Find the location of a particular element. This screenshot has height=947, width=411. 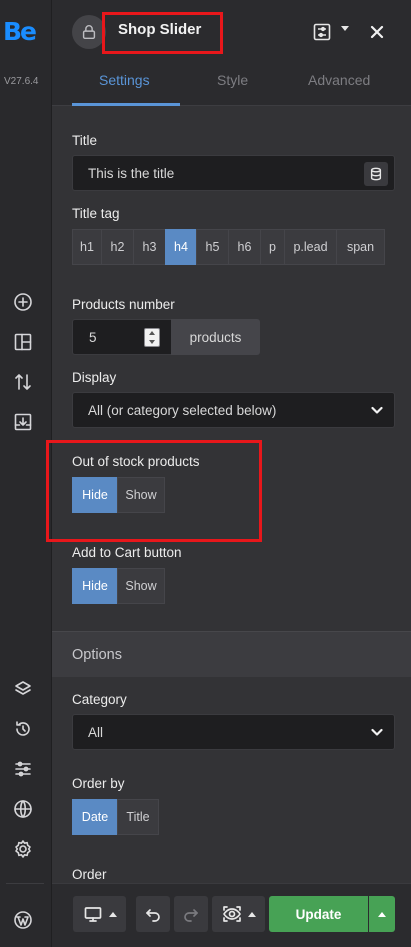

title-input-value: This is the title is located at coordinates (131, 173).